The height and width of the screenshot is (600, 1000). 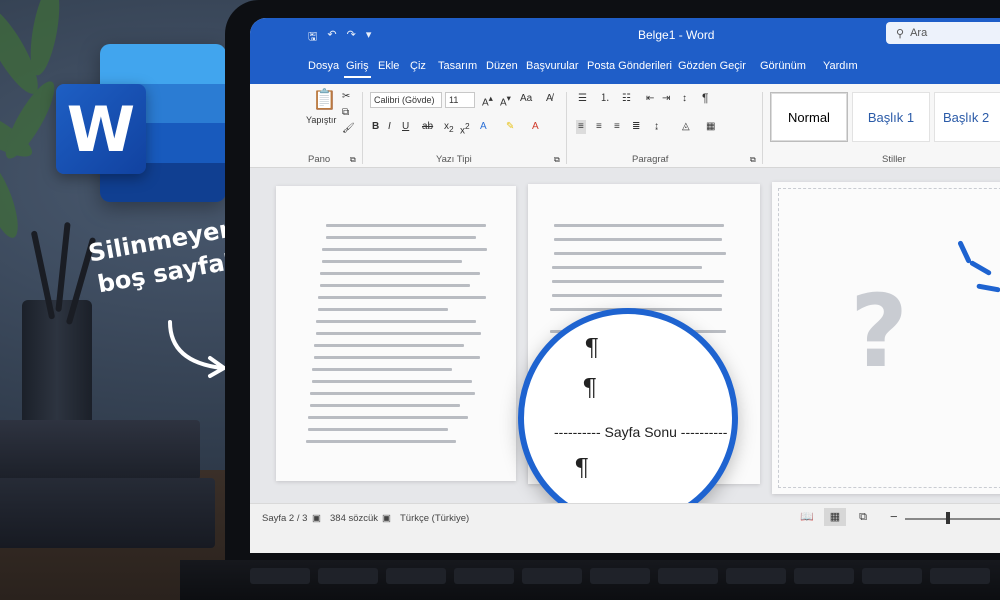 What do you see at coordinates (552, 66) in the screenshot?
I see `tab-basvurular: Başvurular` at bounding box center [552, 66].